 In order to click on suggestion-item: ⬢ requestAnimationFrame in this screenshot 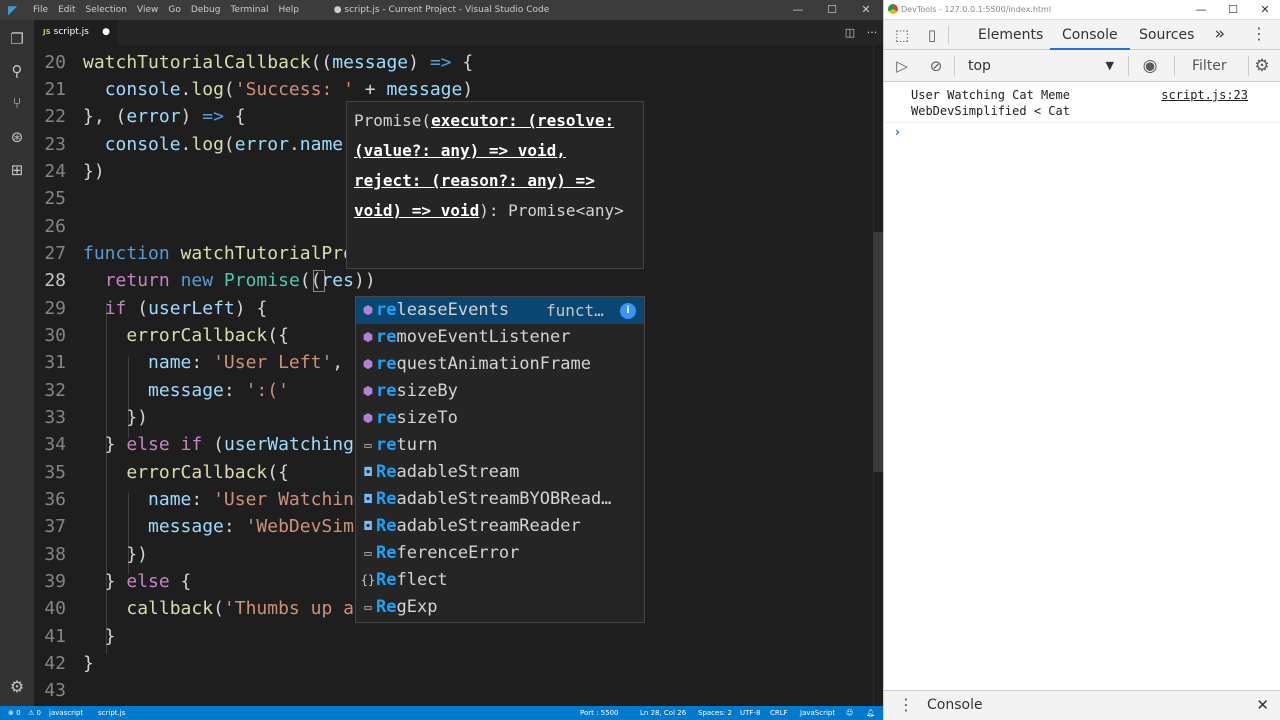, I will do `click(500, 364)`.